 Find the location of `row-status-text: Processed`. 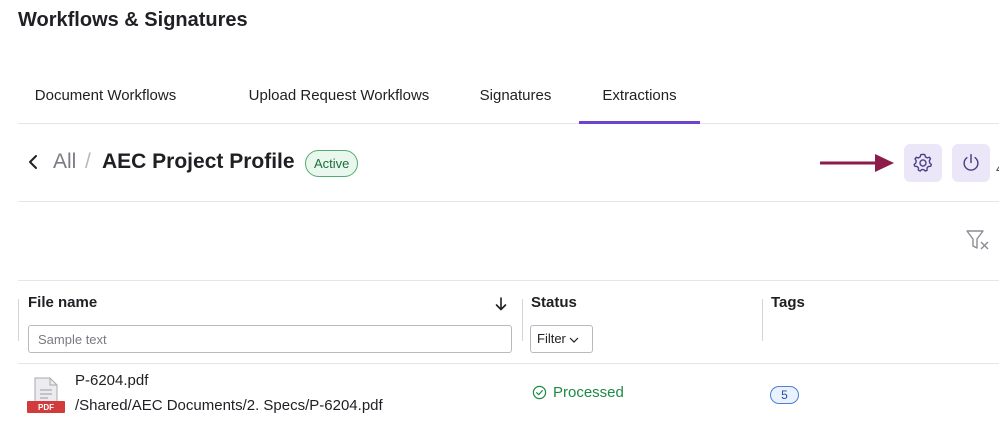

row-status-text: Processed is located at coordinates (588, 392).